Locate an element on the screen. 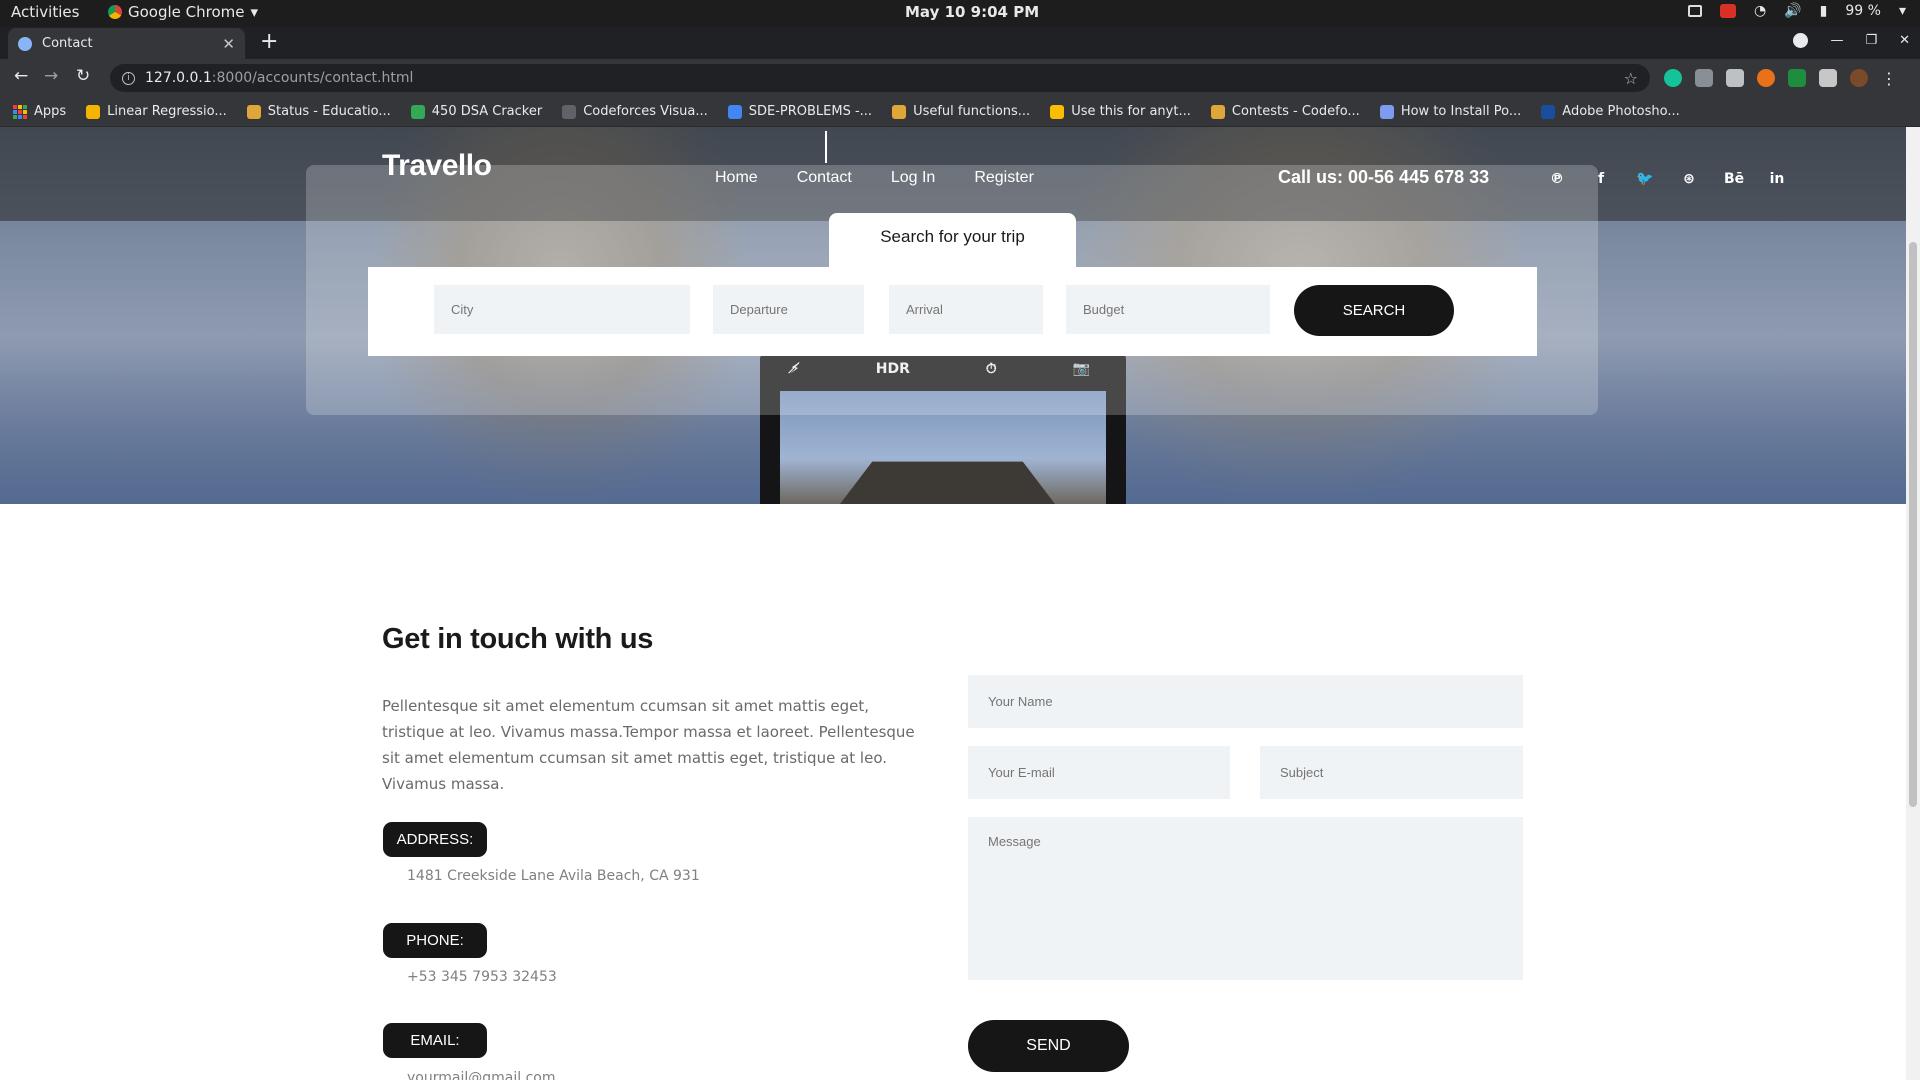 This screenshot has height=1080, width=1920. arrival-input is located at coordinates (966, 309).